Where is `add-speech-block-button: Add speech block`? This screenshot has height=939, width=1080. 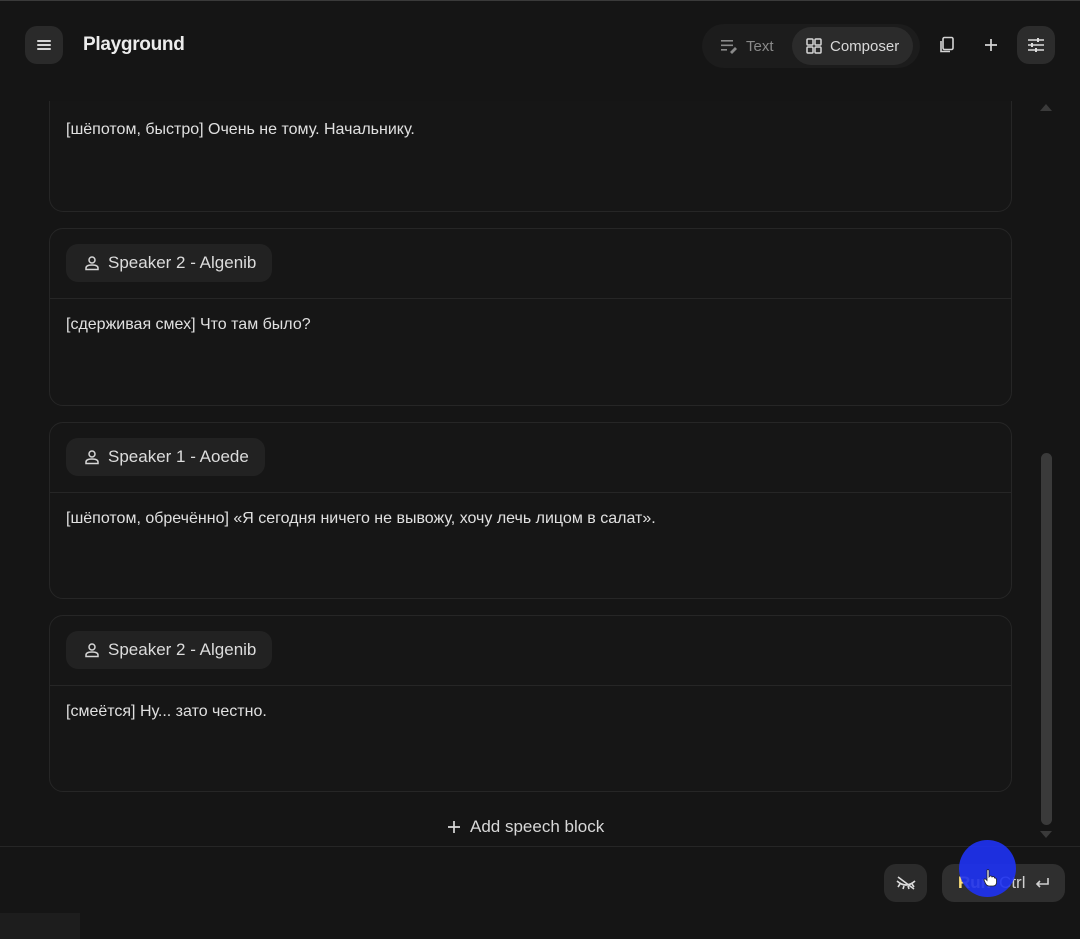 add-speech-block-button: Add speech block is located at coordinates (525, 827).